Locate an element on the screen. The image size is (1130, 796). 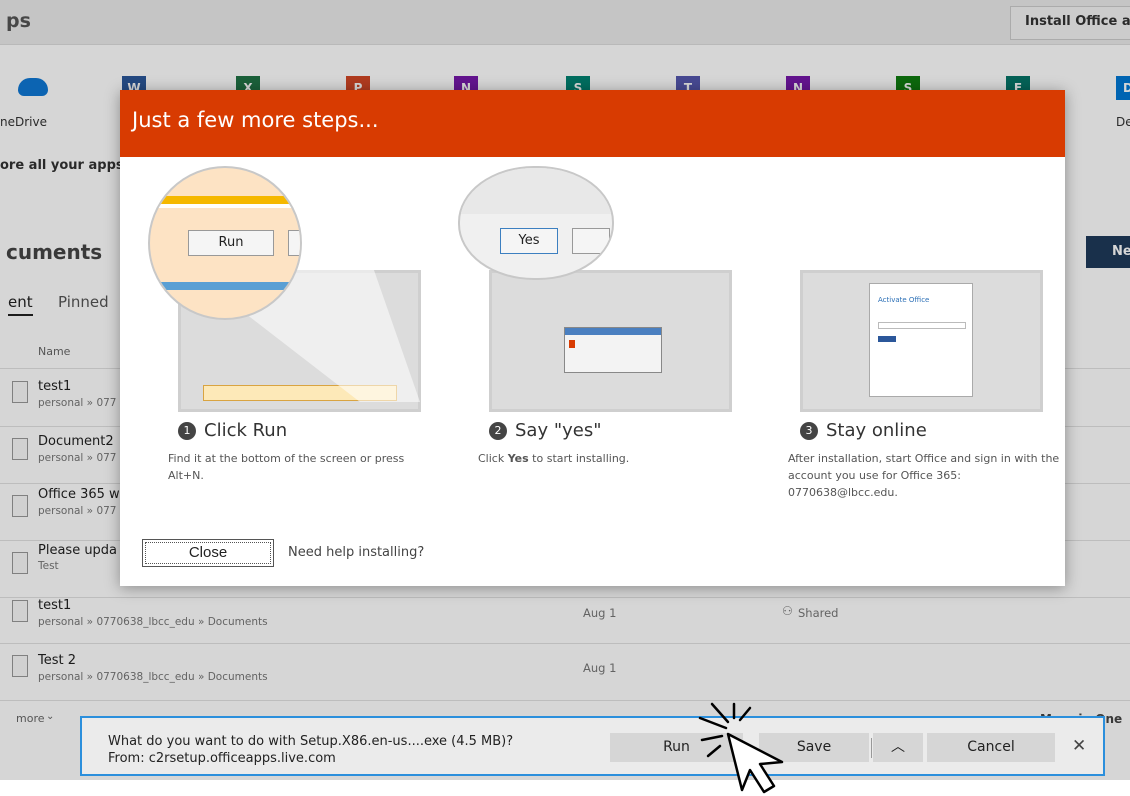
chevron-up-icon: ︿ is located at coordinates (898, 747).